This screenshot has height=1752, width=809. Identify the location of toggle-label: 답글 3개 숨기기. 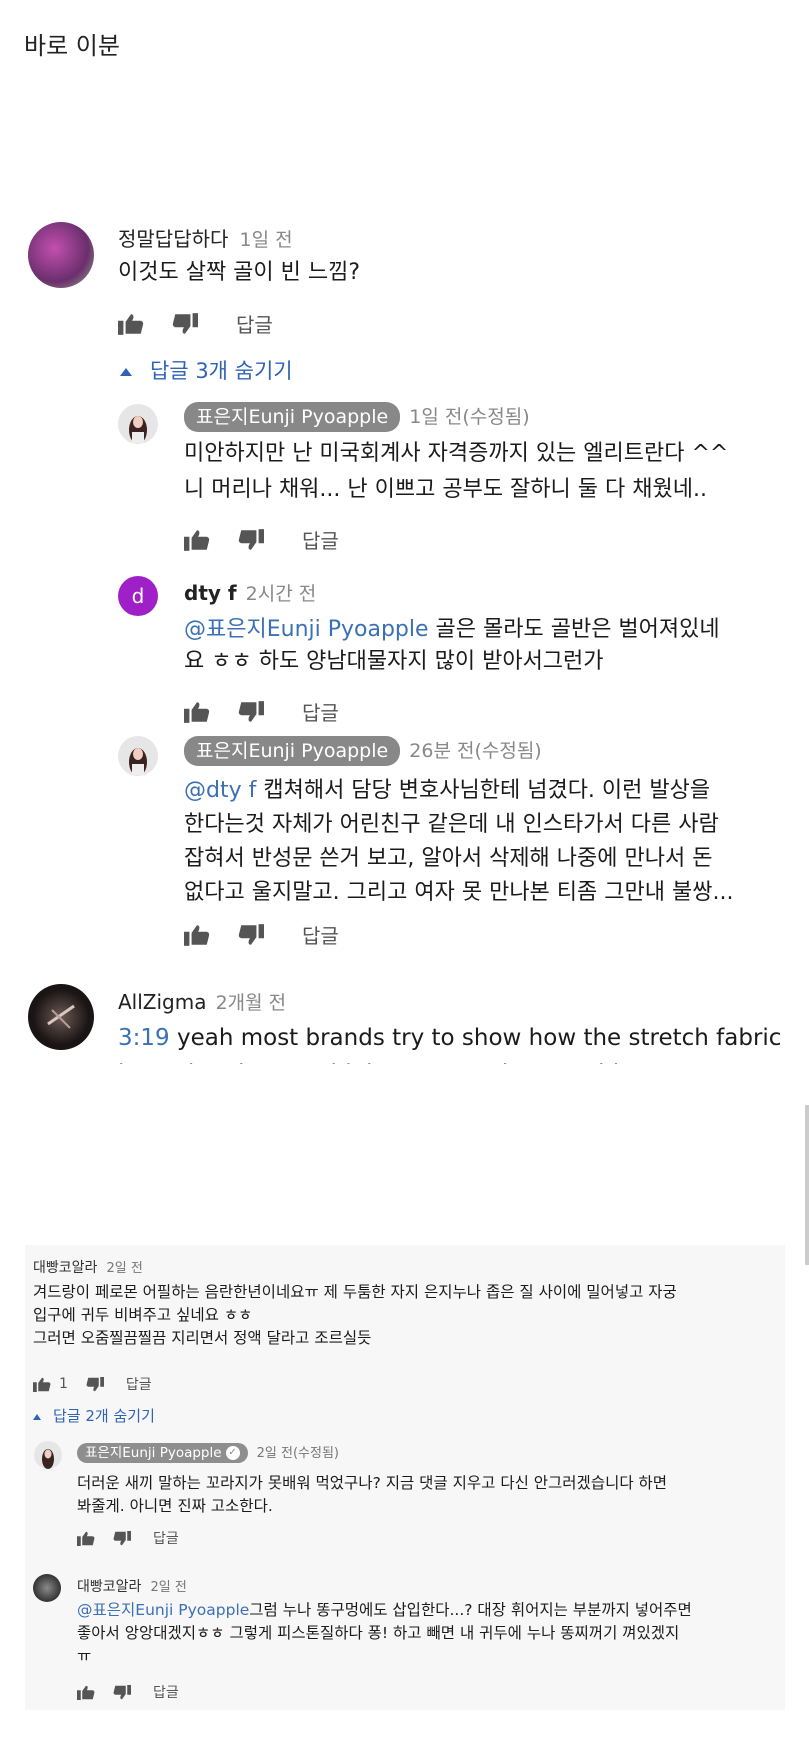
(221, 371).